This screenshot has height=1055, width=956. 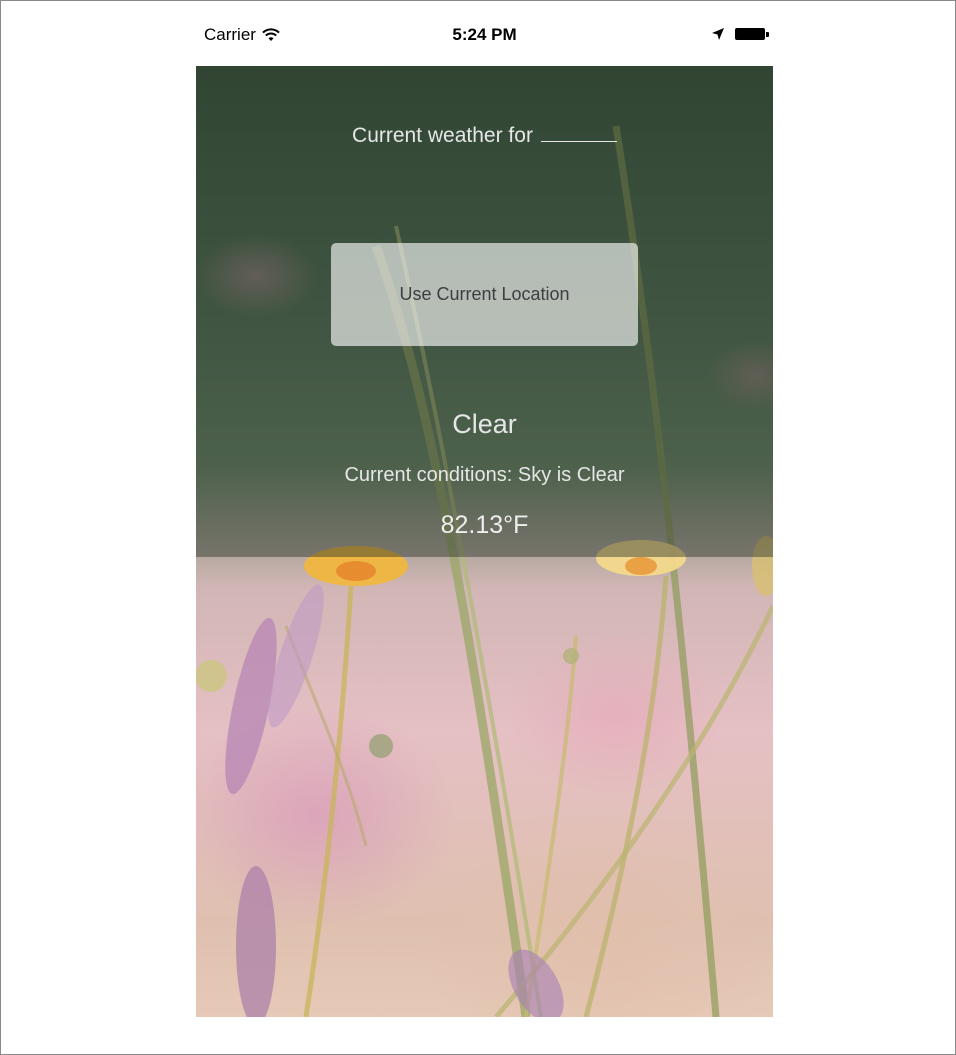 What do you see at coordinates (442, 135) in the screenshot?
I see `heading-label: Current weather for` at bounding box center [442, 135].